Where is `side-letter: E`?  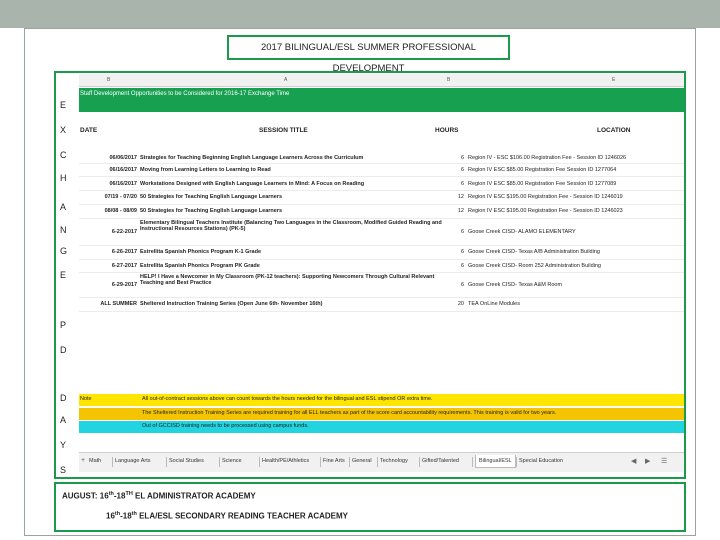
side-letter: E is located at coordinates (63, 275).